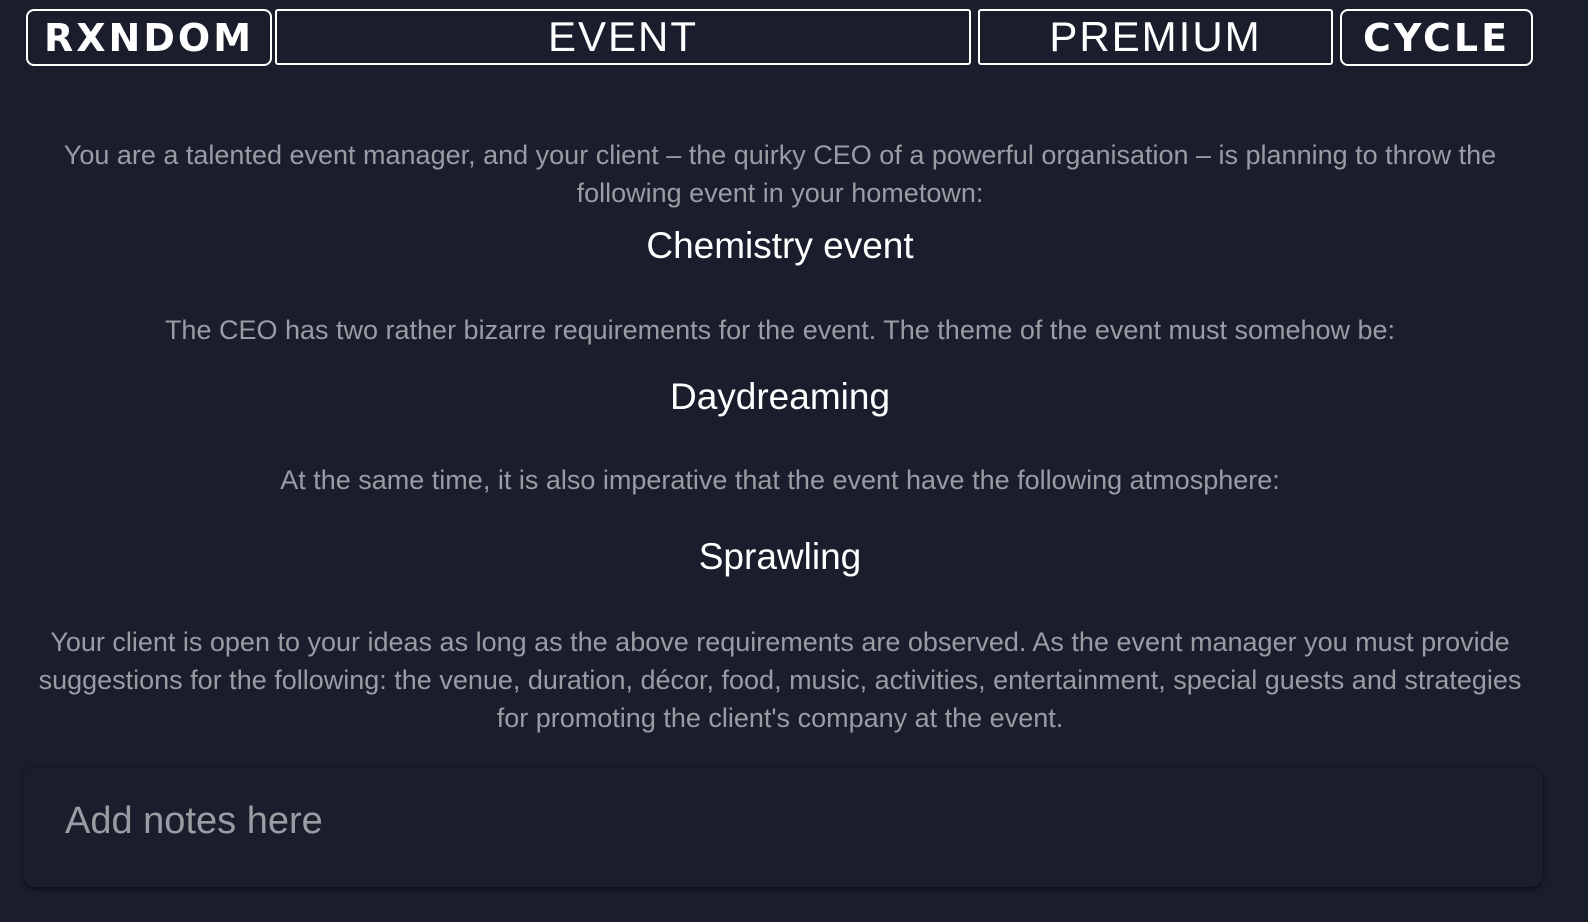 This screenshot has width=1588, height=922. What do you see at coordinates (1436, 37) in the screenshot?
I see `tab-cycle: CYCLE` at bounding box center [1436, 37].